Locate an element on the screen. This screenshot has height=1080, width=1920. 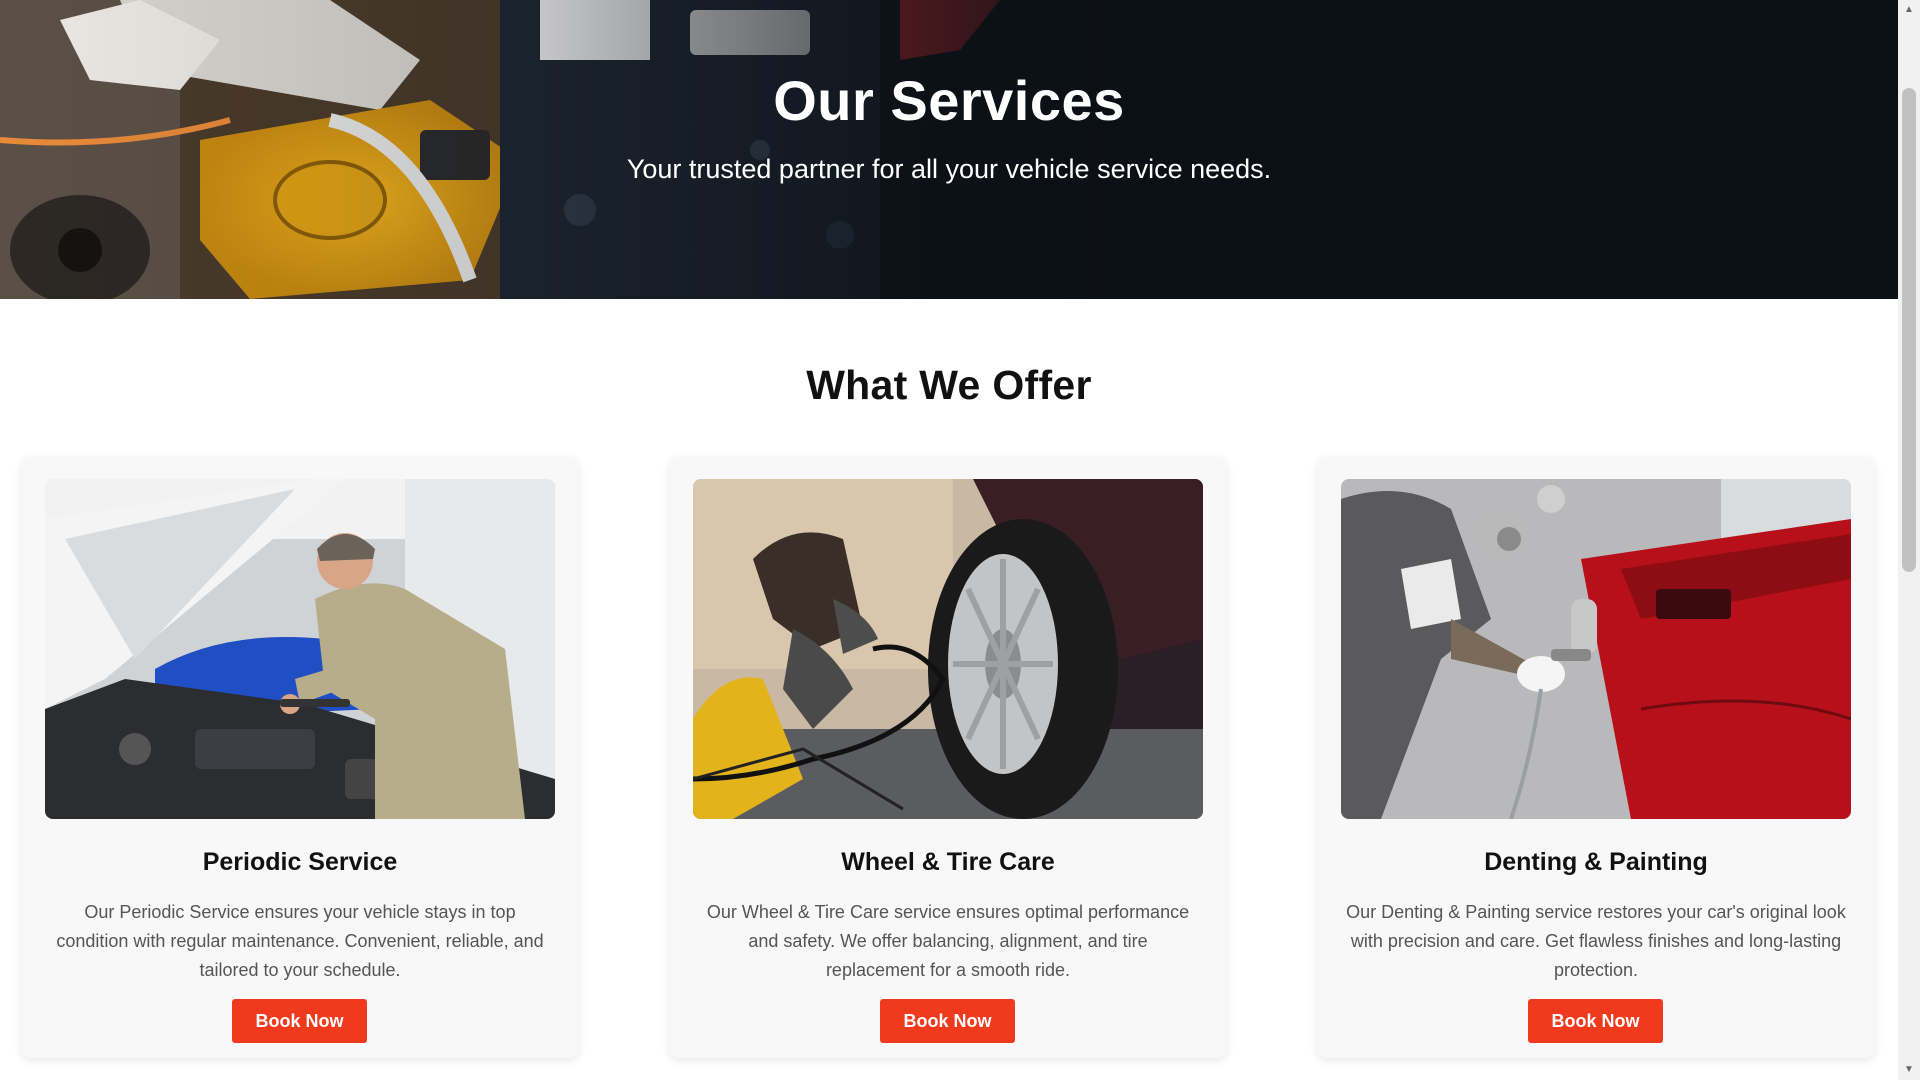
periodic-service-image is located at coordinates (300, 649).